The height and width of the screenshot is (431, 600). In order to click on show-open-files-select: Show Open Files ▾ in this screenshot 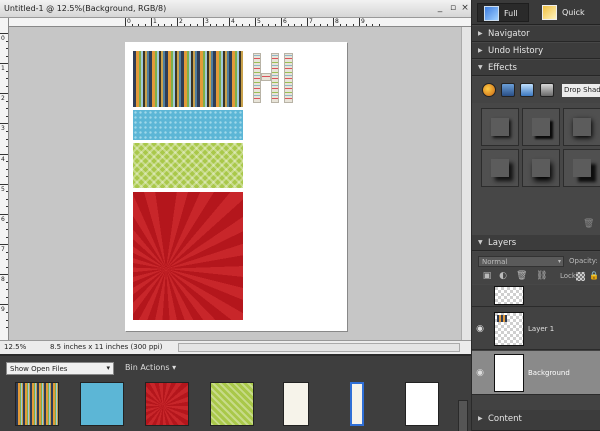, I will do `click(60, 368)`.